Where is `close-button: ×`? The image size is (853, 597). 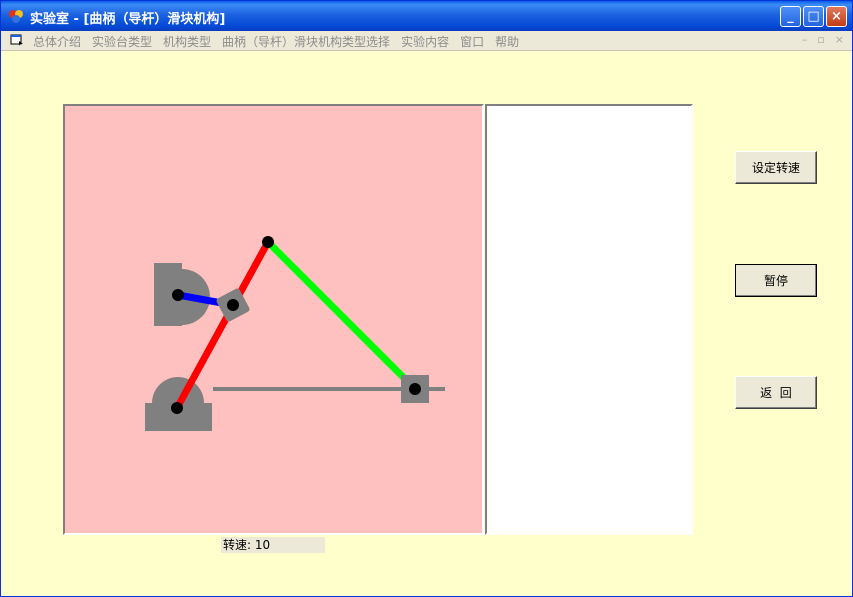 close-button: × is located at coordinates (836, 16).